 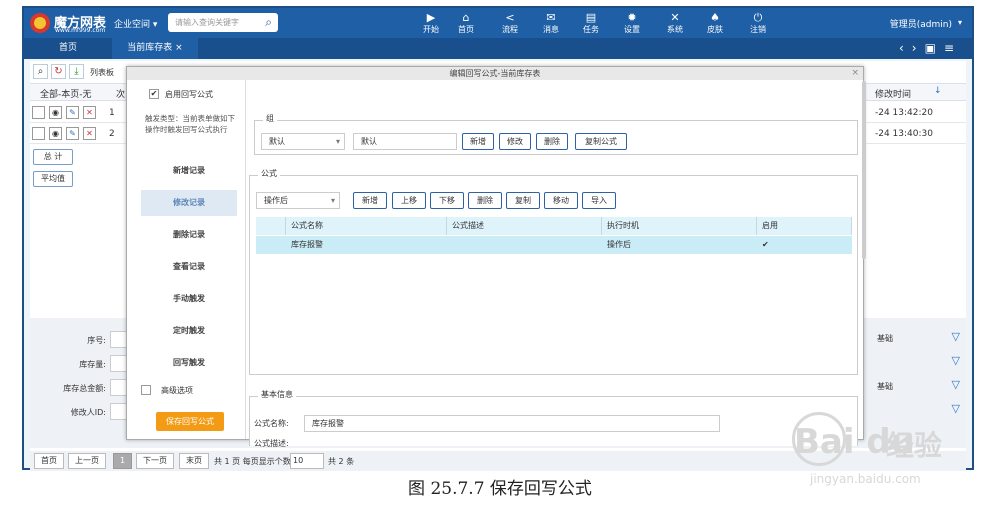 I want to click on formula-name-value: 库存报警, so click(x=328, y=423).